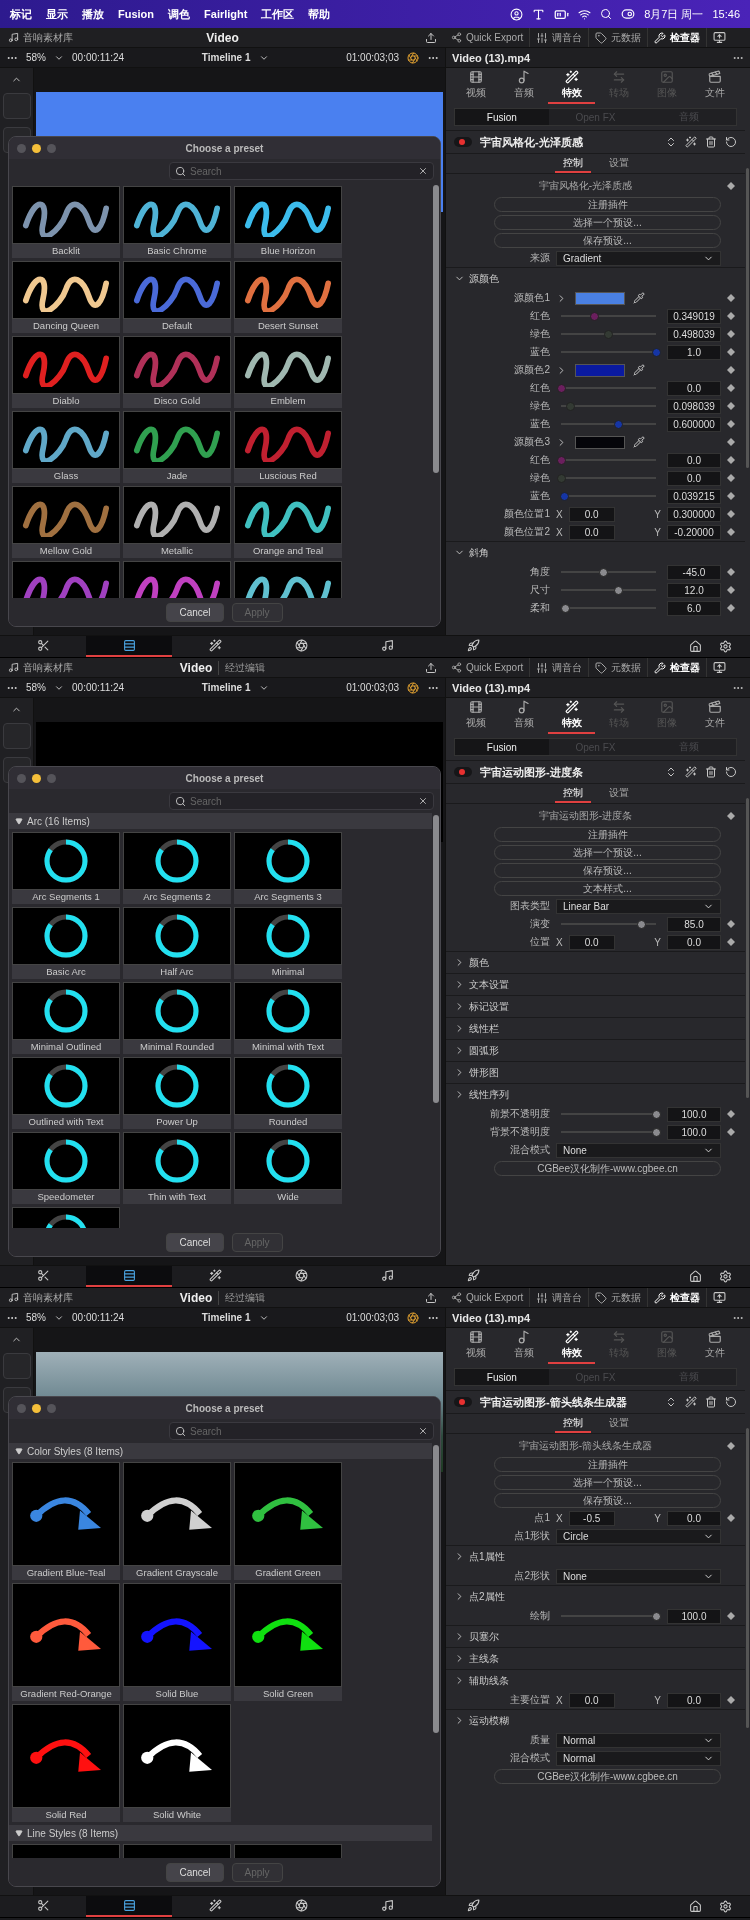  What do you see at coordinates (638, 906) in the screenshot?
I see `dropdown: Linear Bar` at bounding box center [638, 906].